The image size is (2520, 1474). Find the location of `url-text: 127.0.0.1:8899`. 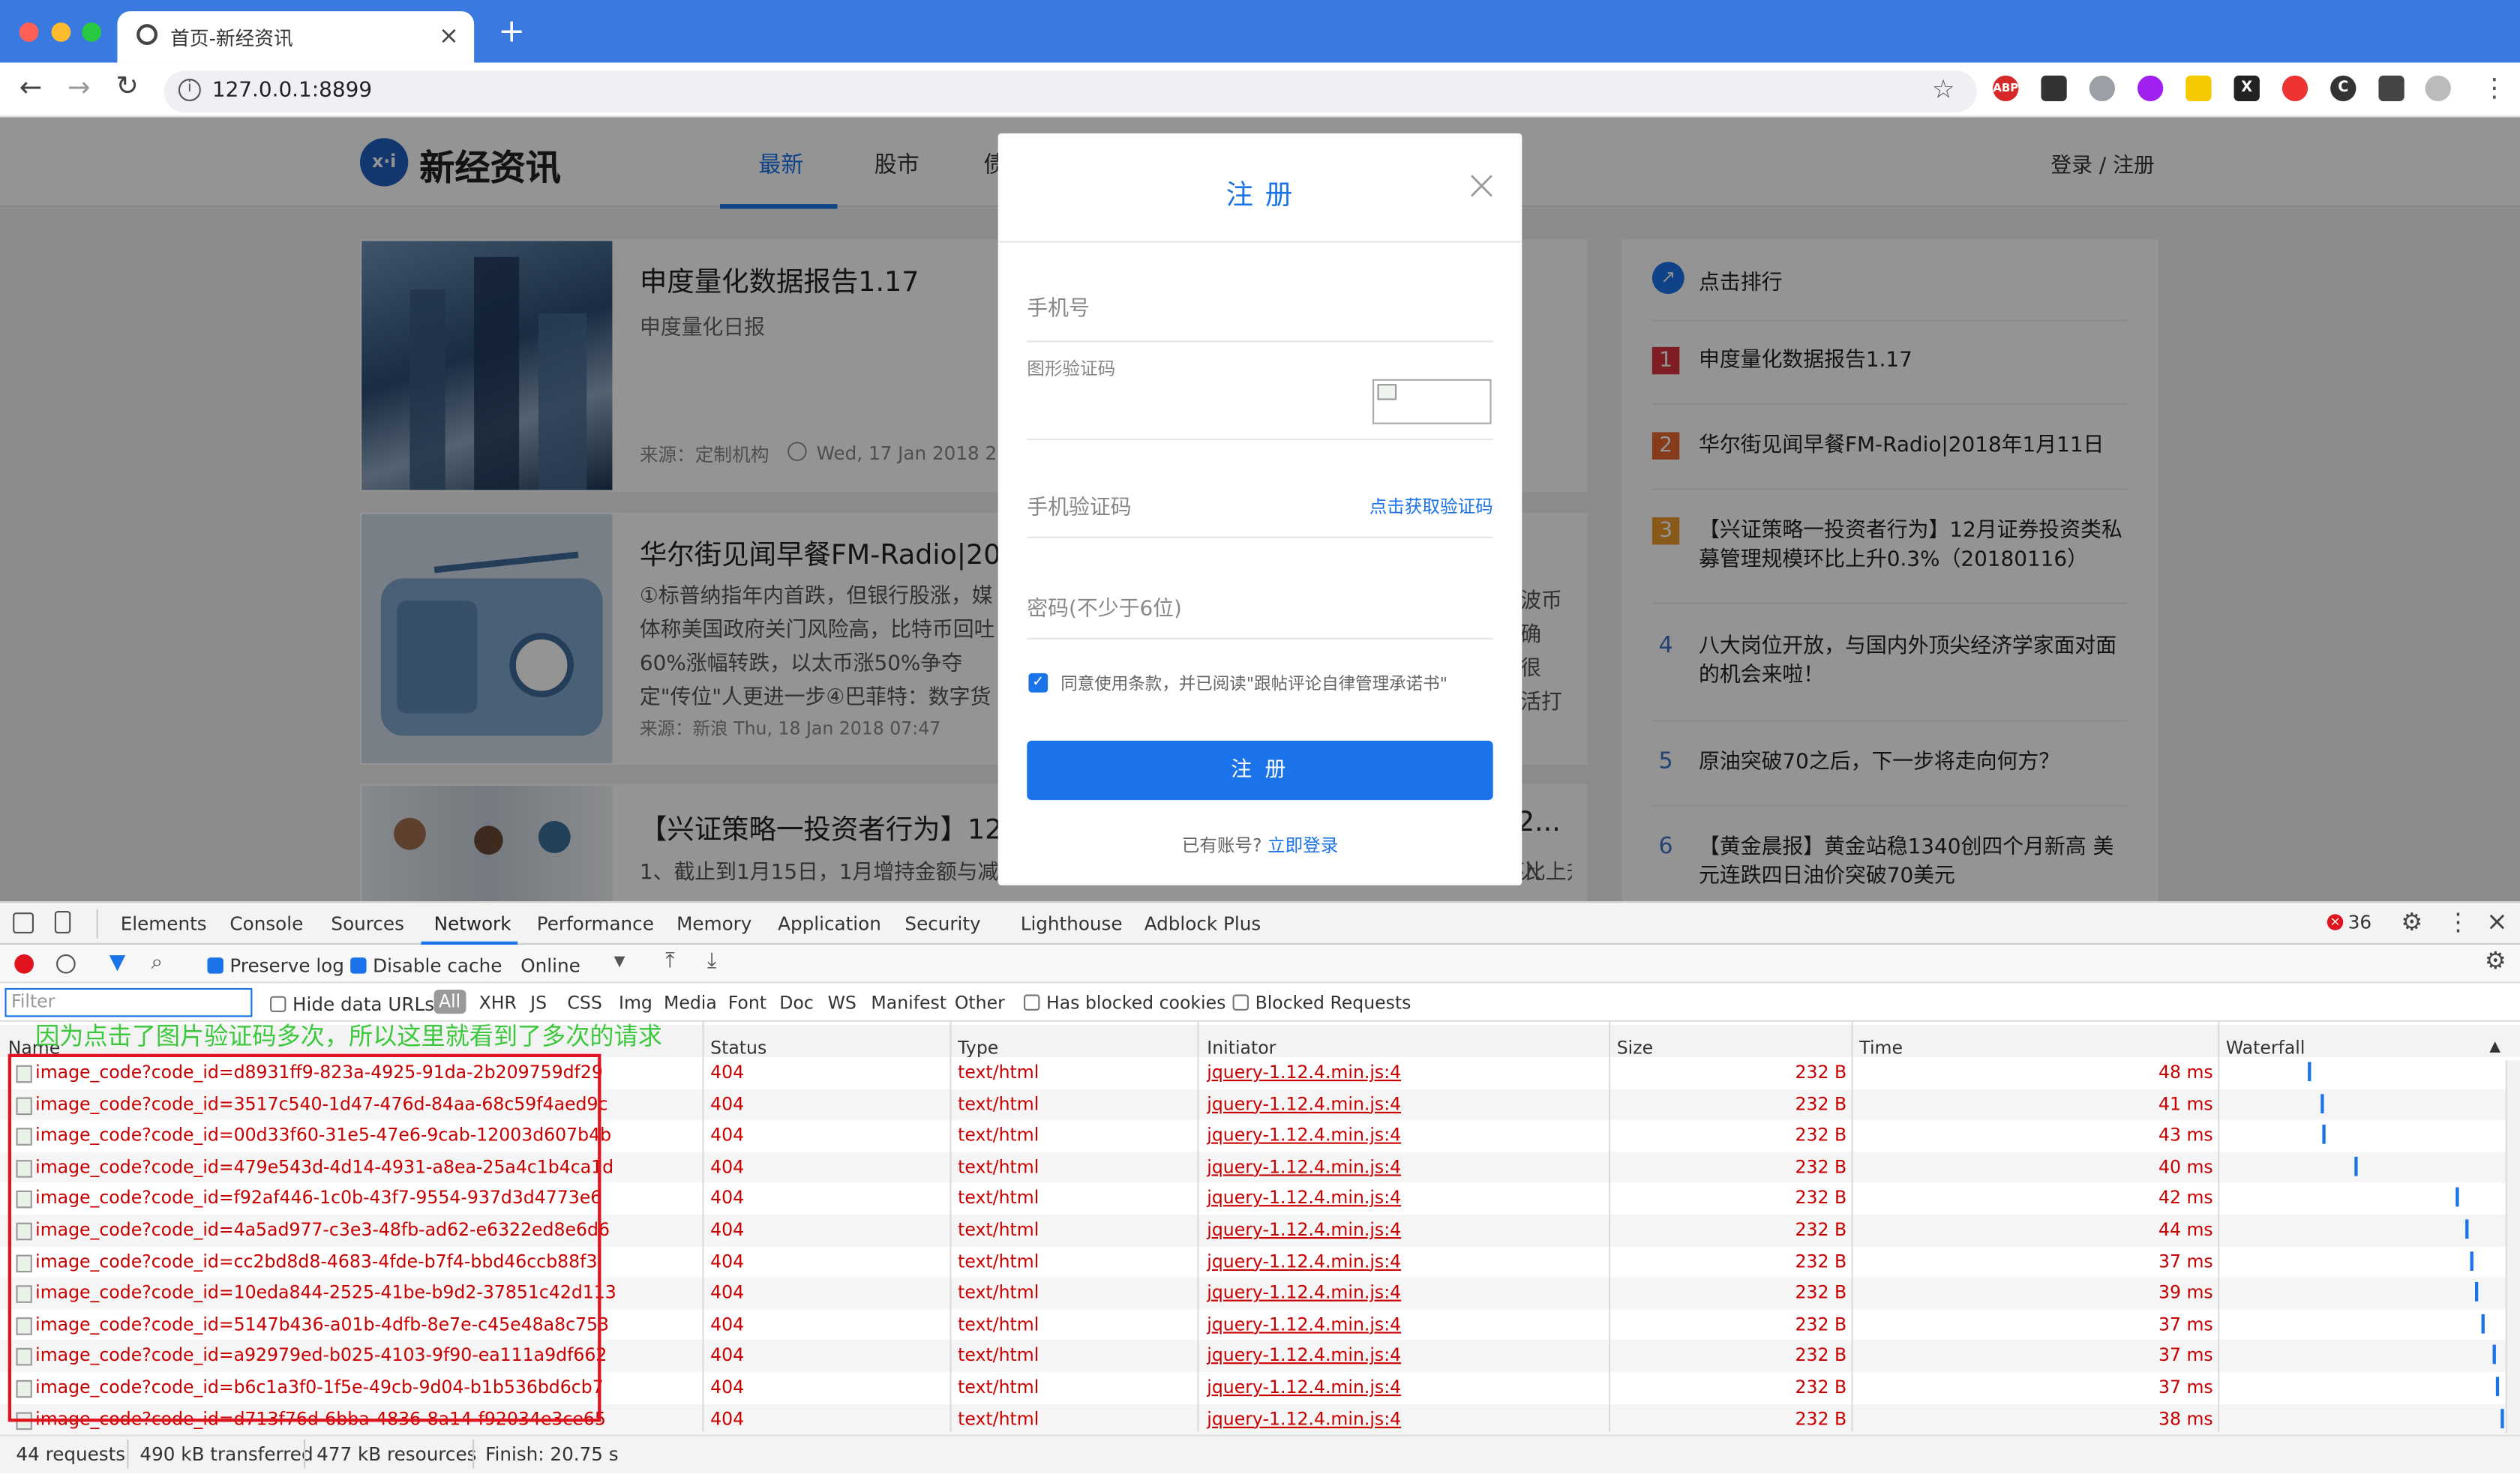

url-text: 127.0.0.1:8899 is located at coordinates (292, 91).